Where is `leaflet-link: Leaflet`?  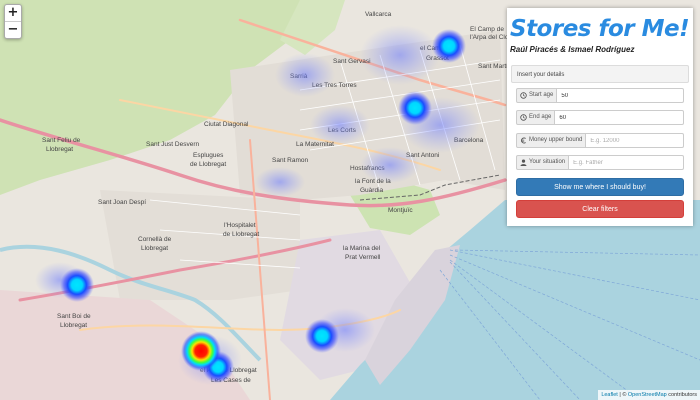 leaflet-link: Leaflet is located at coordinates (609, 395).